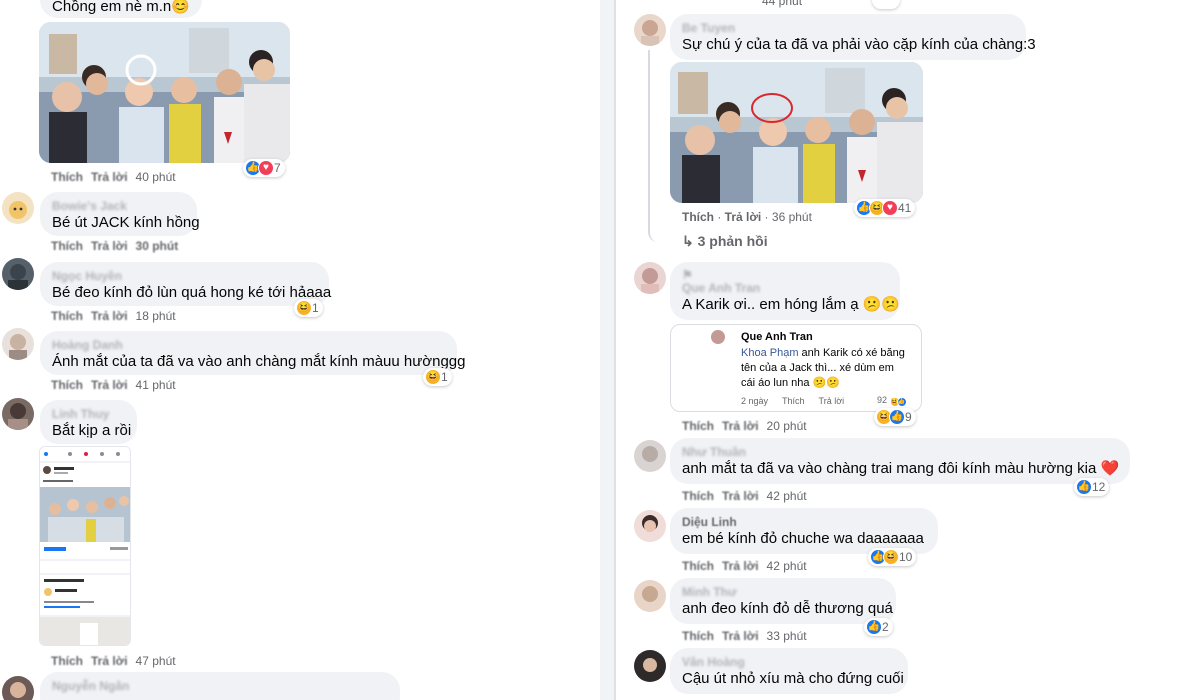 This screenshot has height=700, width=1200. I want to click on comment-author: Nguyễn Ngân, so click(220, 686).